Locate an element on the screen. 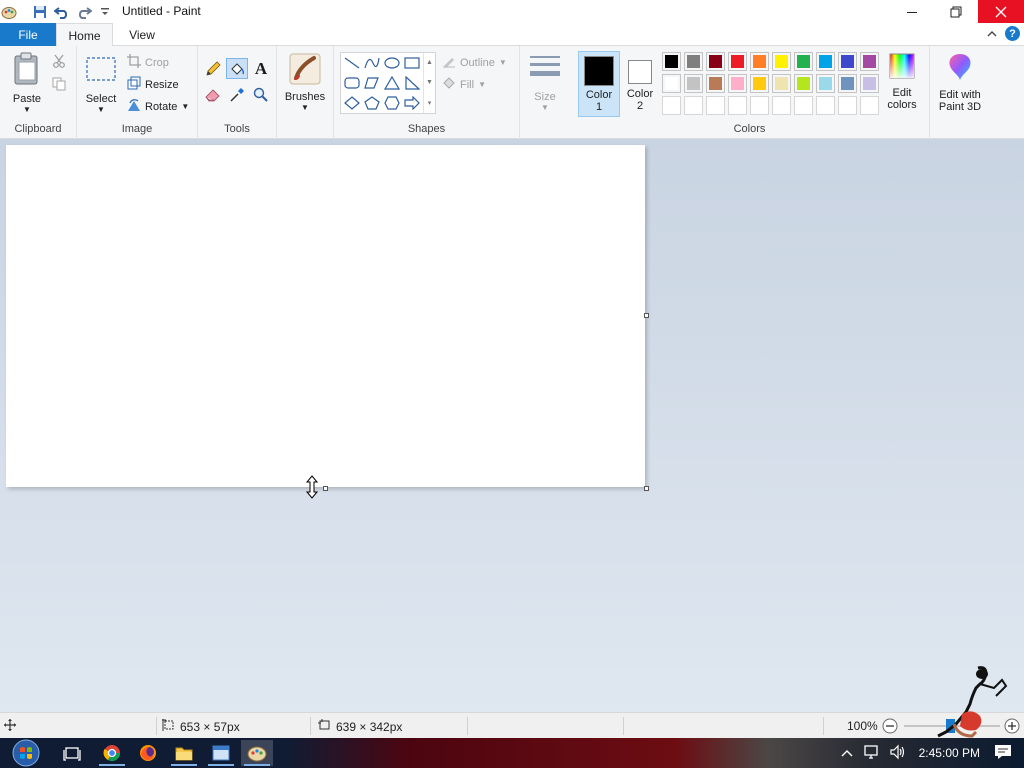 The width and height of the screenshot is (1024, 768). text-tool-icon: A is located at coordinates (261, 68).